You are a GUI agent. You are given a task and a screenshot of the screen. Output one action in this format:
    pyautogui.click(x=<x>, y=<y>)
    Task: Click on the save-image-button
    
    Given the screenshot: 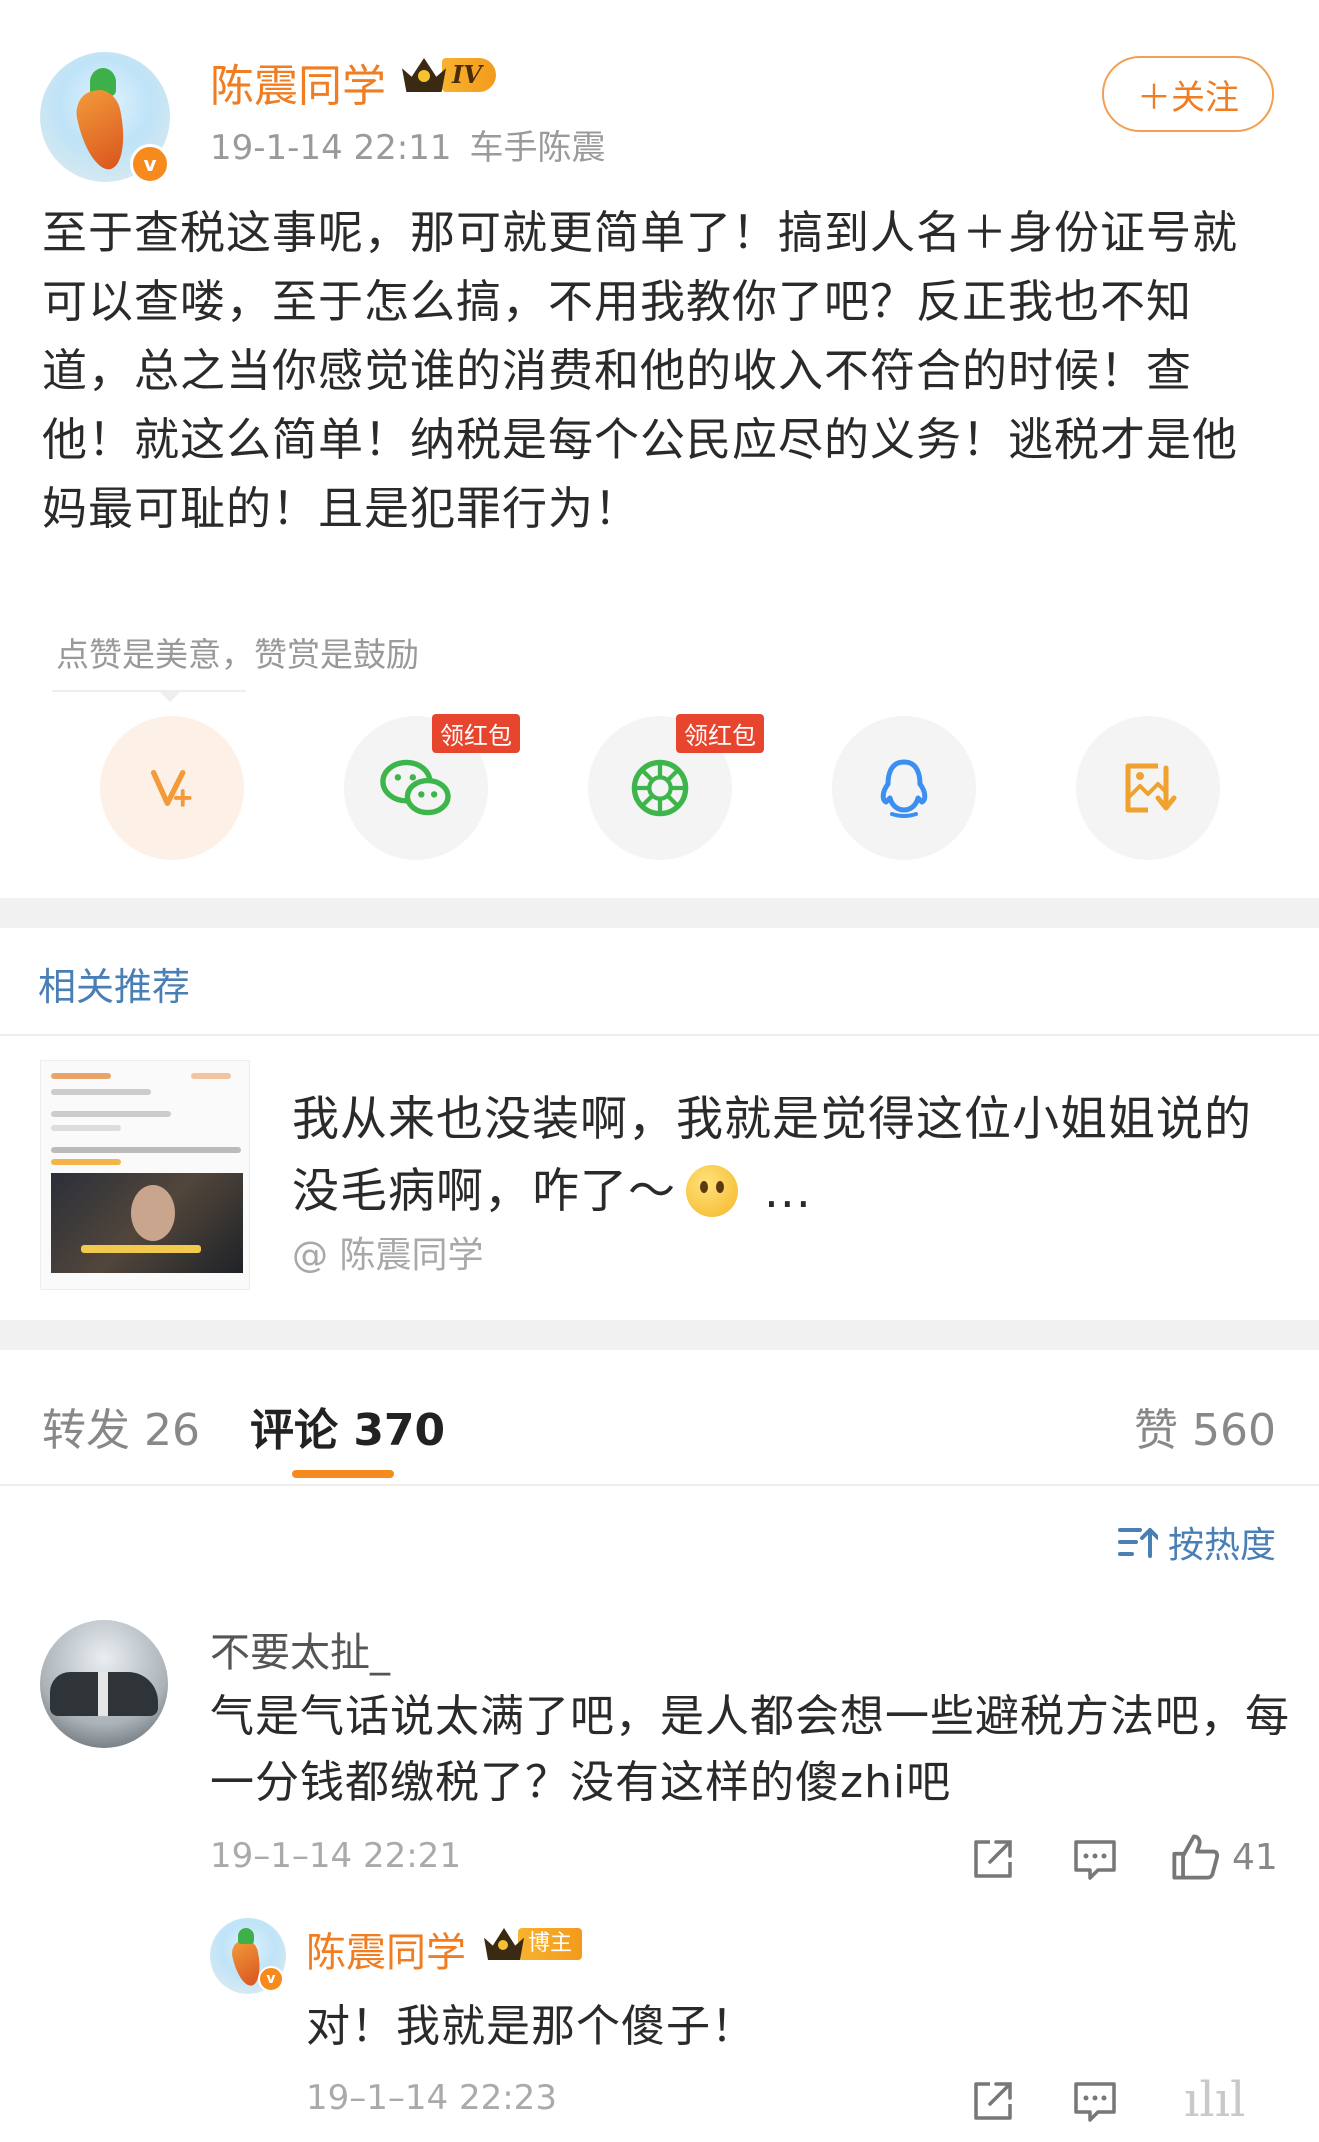 What is the action you would take?
    pyautogui.click(x=1148, y=788)
    